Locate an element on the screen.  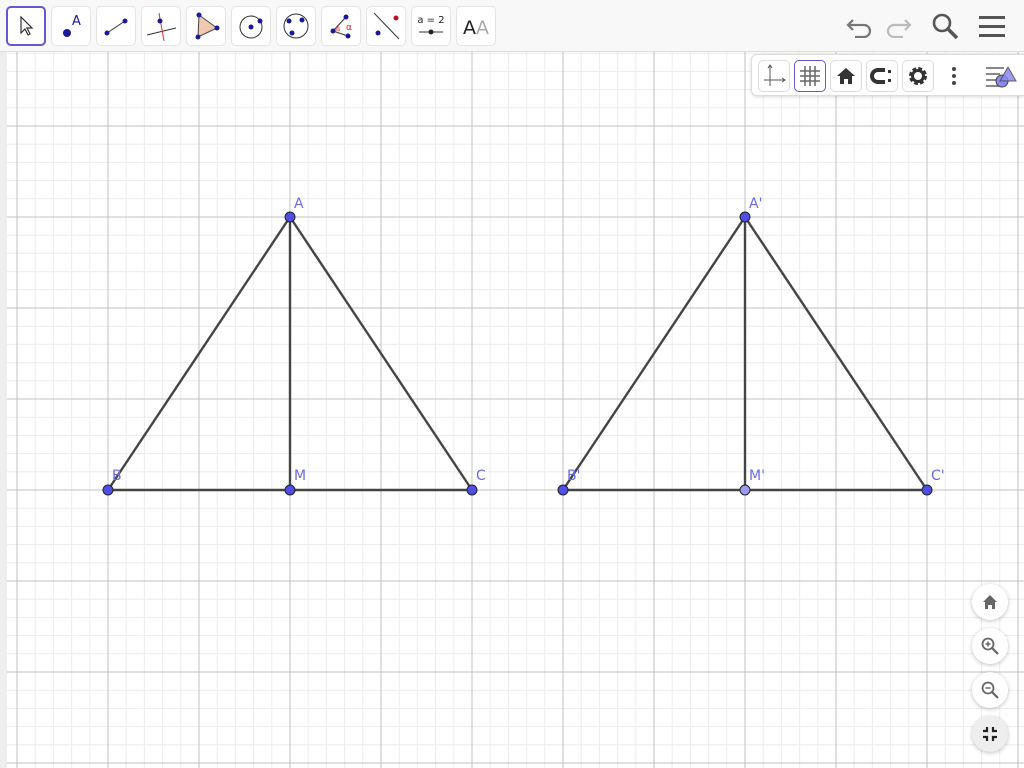
redo-button is located at coordinates (898, 26).